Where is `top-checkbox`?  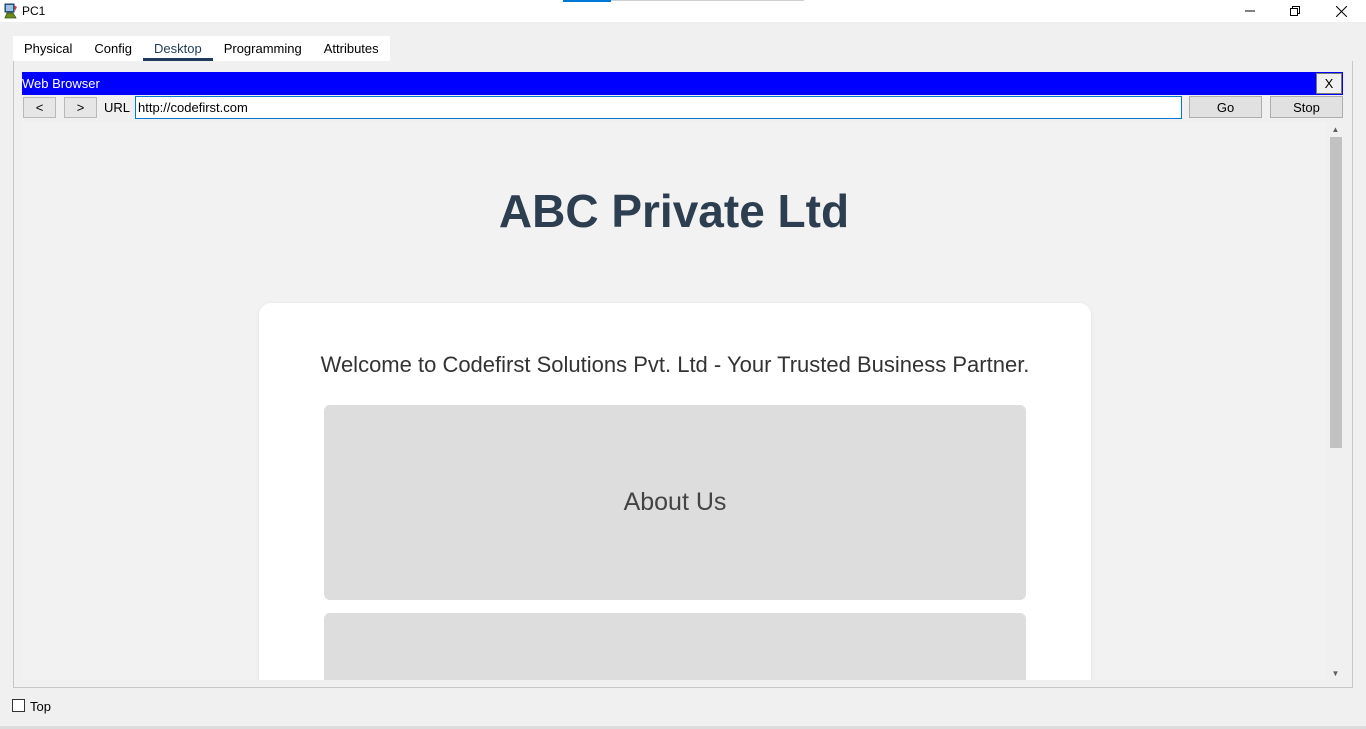 top-checkbox is located at coordinates (18, 705).